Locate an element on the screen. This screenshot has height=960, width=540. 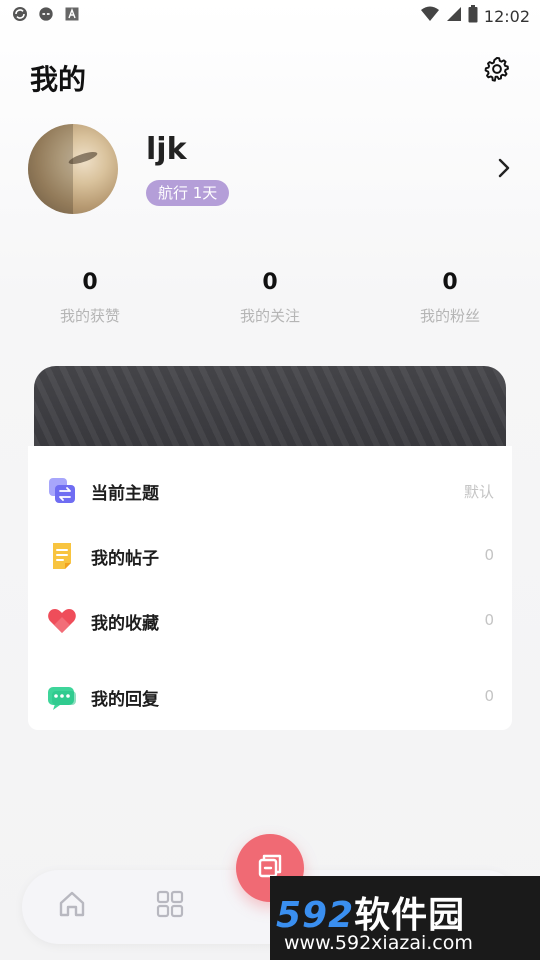
stats-row: 0 我的获赞 0 我的关注 0 我的粉丝 is located at coordinates (270, 305).